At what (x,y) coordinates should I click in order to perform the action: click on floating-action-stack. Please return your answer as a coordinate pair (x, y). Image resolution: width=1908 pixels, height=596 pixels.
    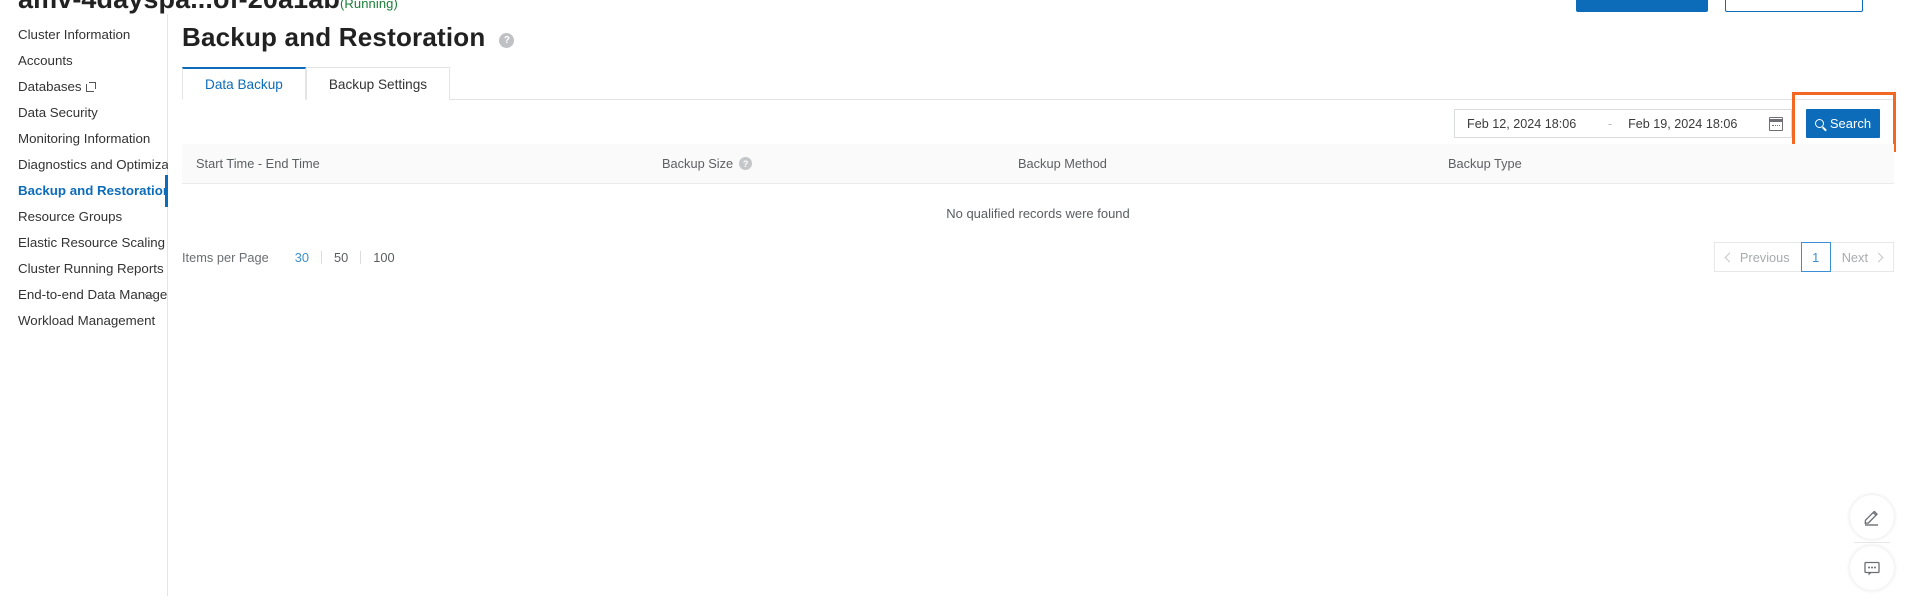
    Looking at the image, I should click on (1872, 542).